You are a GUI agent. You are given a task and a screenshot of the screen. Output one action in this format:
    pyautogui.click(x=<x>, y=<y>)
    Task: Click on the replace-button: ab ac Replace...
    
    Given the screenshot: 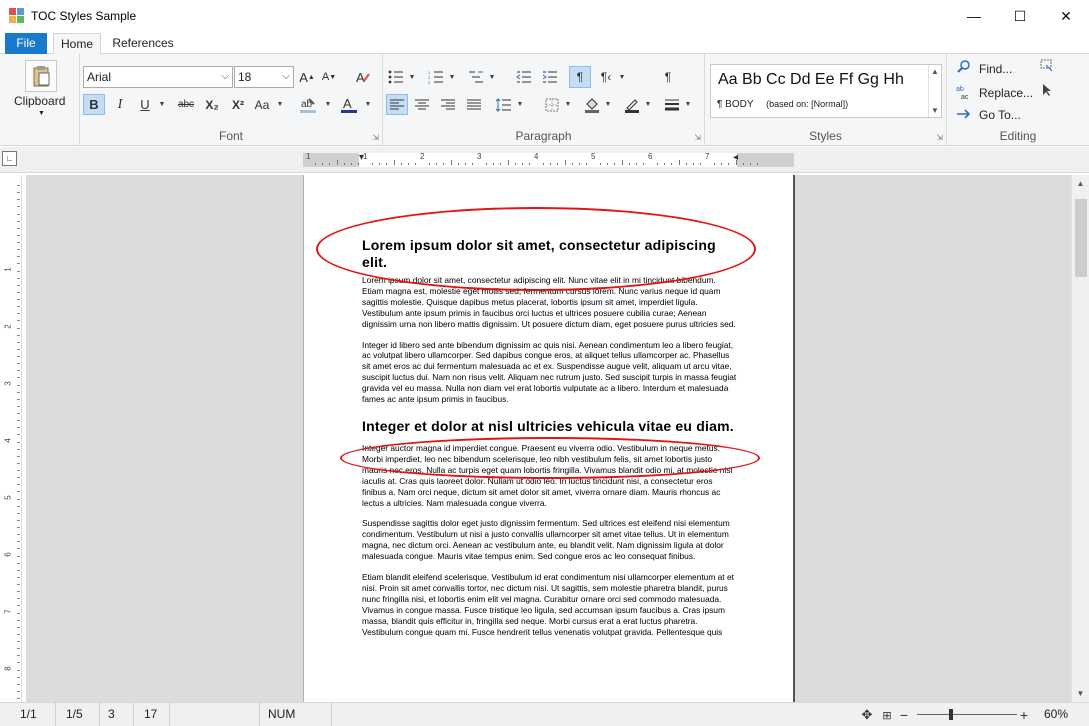 What is the action you would take?
    pyautogui.click(x=994, y=93)
    